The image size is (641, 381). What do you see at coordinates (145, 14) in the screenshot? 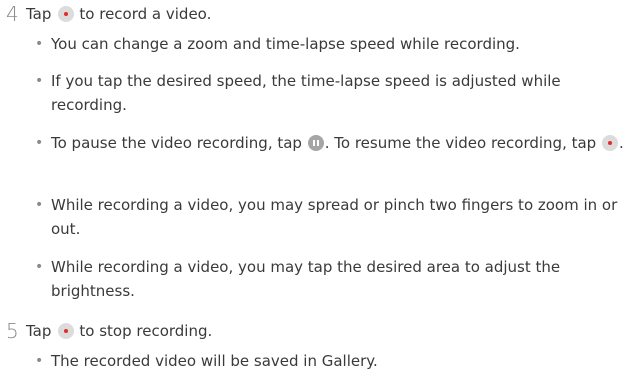
I see `step-text-after: to record a video.` at bounding box center [145, 14].